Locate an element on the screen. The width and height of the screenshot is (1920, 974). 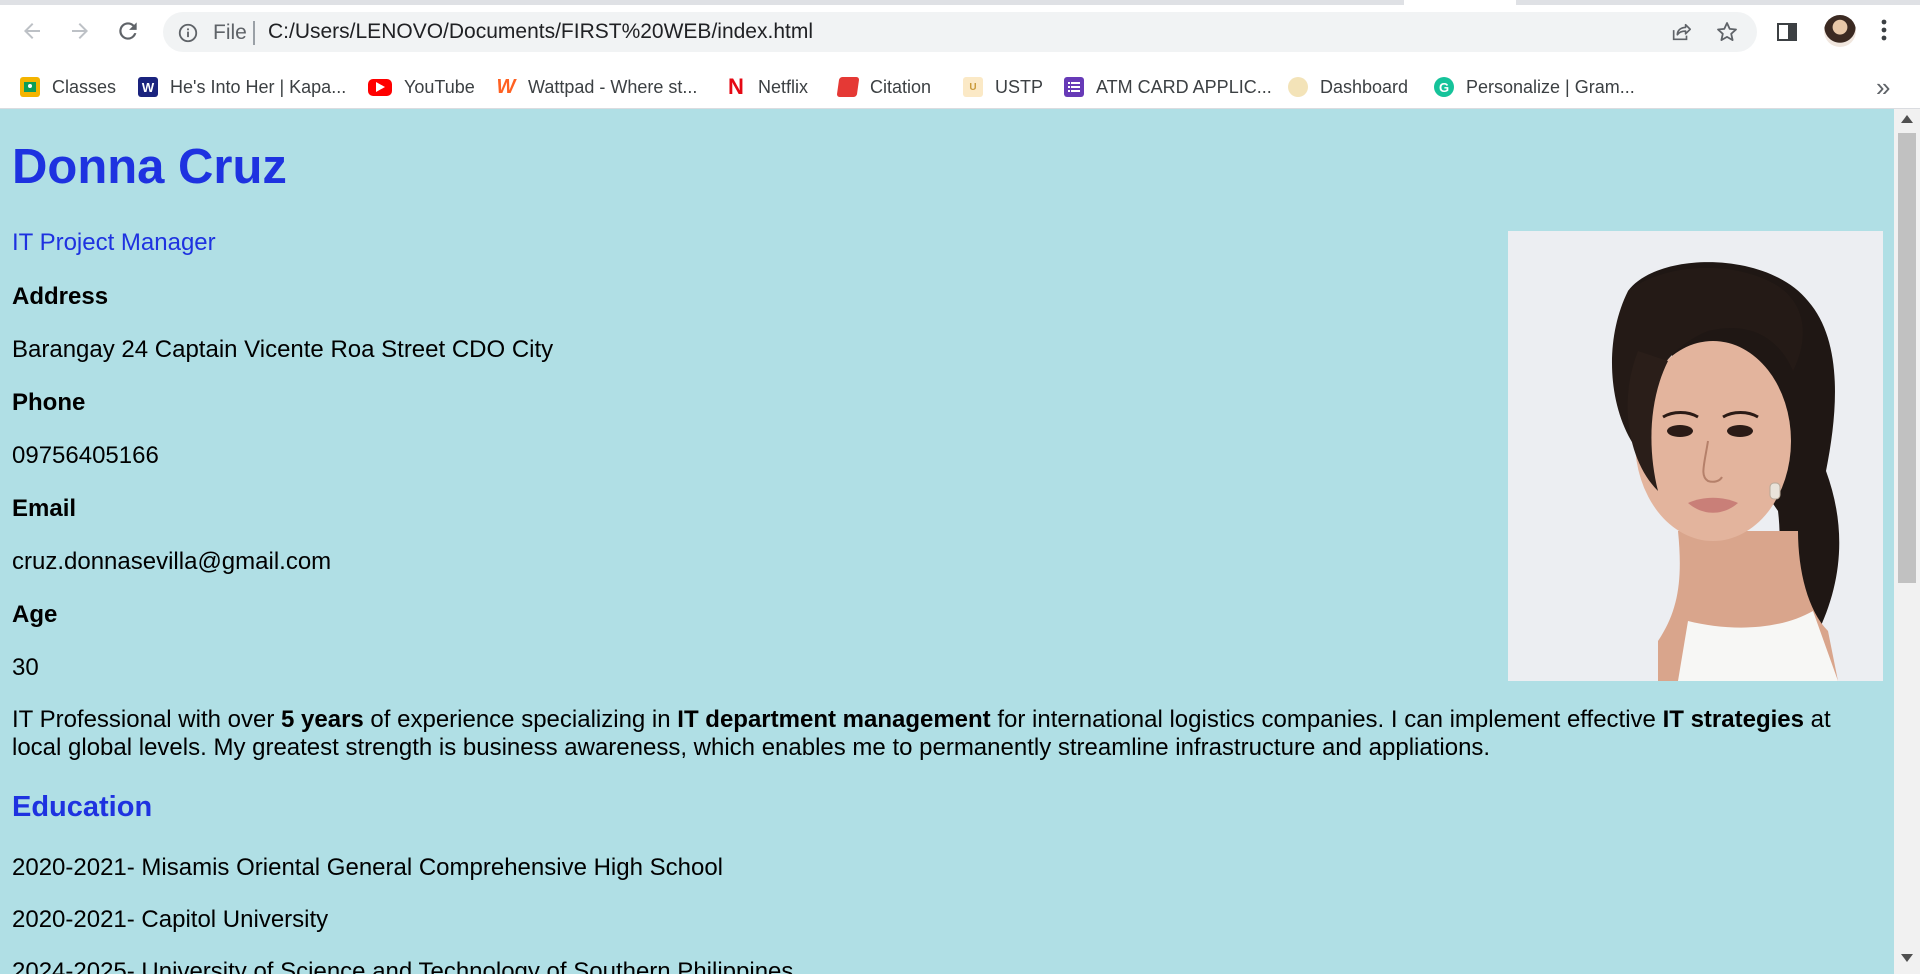
age-value: 30 is located at coordinates (25, 667).